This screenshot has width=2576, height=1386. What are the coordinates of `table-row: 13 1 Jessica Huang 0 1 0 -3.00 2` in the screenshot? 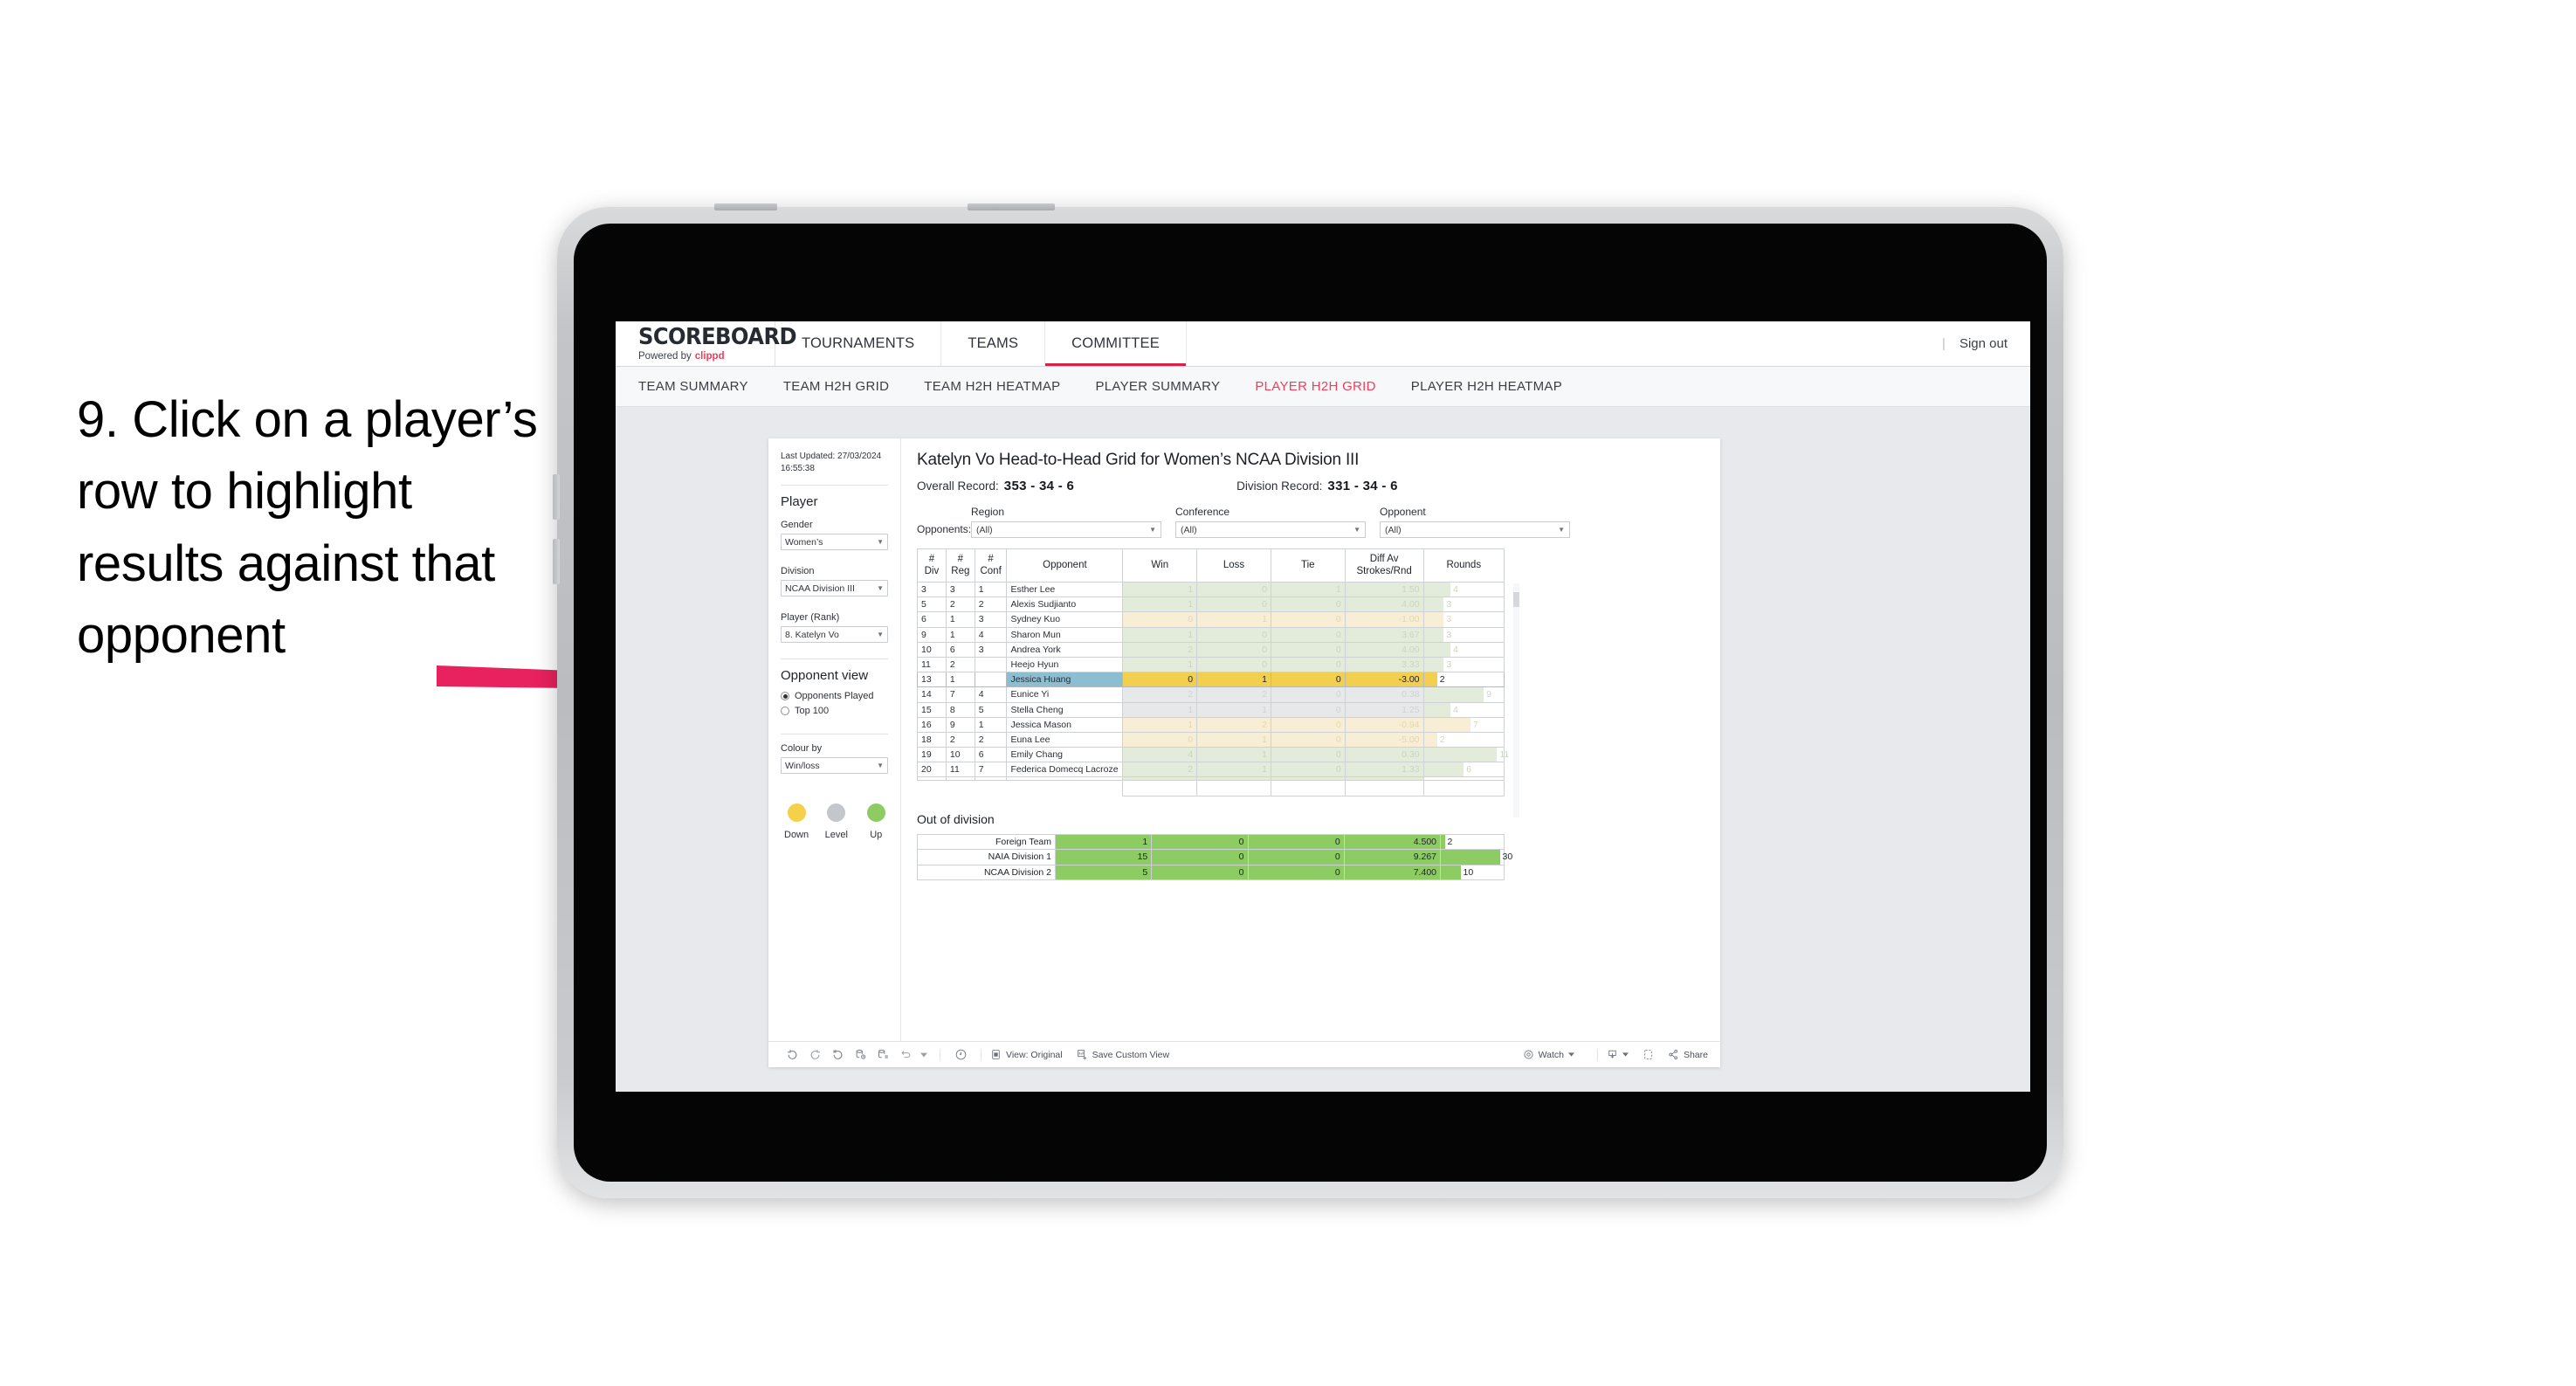 It's located at (1211, 680).